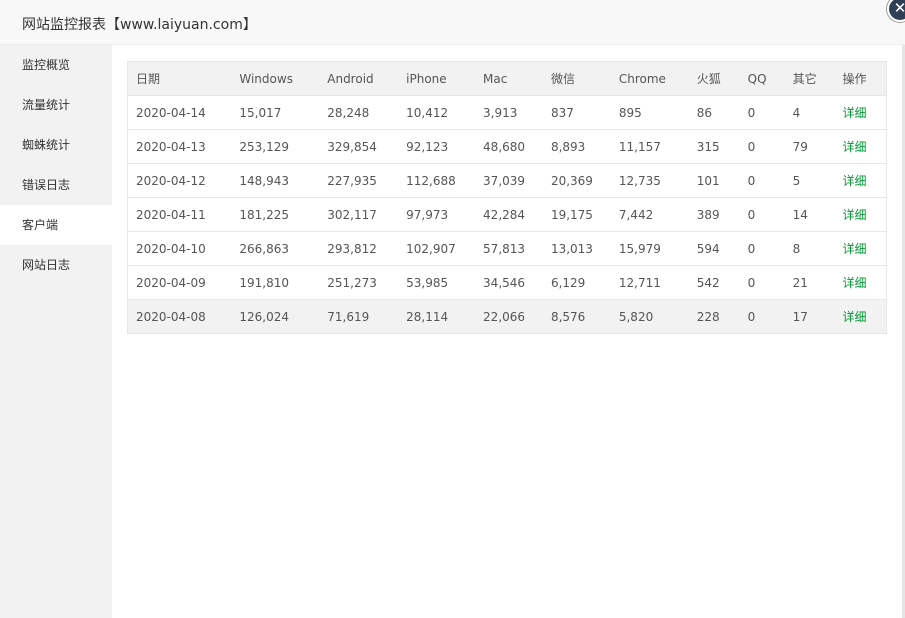  I want to click on cell-other: 5, so click(809, 180).